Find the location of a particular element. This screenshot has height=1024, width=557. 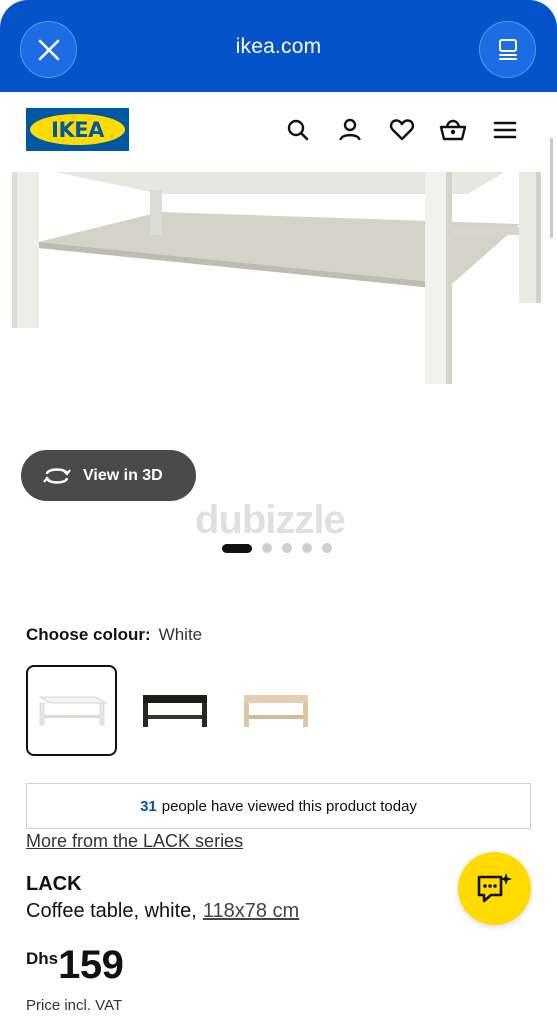

browser-url: ikea.com is located at coordinates (278, 46).